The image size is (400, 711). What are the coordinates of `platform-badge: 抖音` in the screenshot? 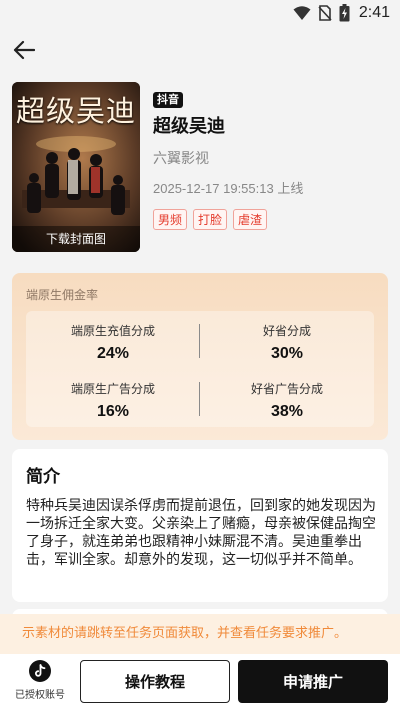 It's located at (168, 100).